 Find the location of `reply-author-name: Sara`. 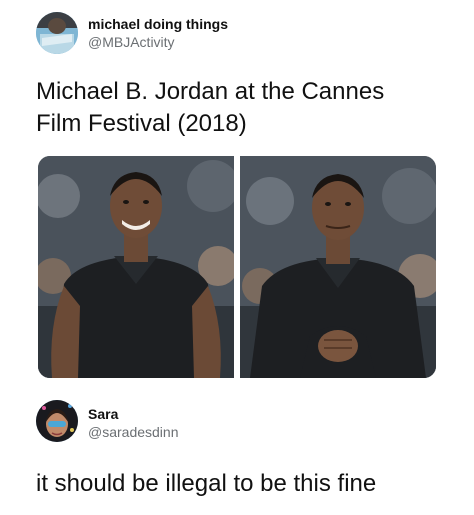

reply-author-name: Sara is located at coordinates (103, 414).